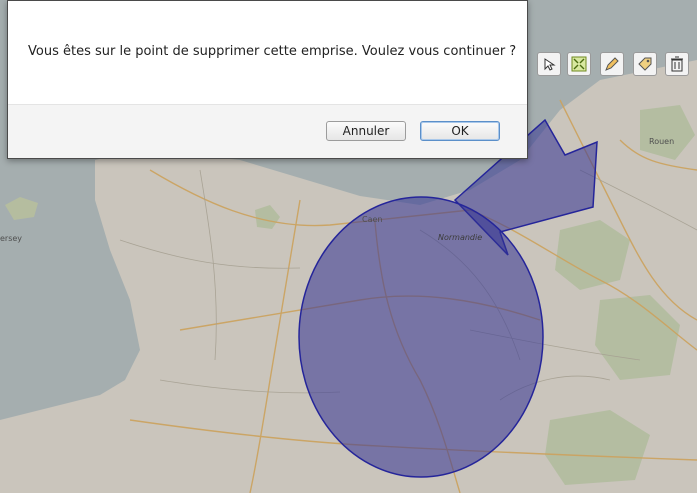 This screenshot has height=493, width=697. I want to click on select-tool-button, so click(549, 64).